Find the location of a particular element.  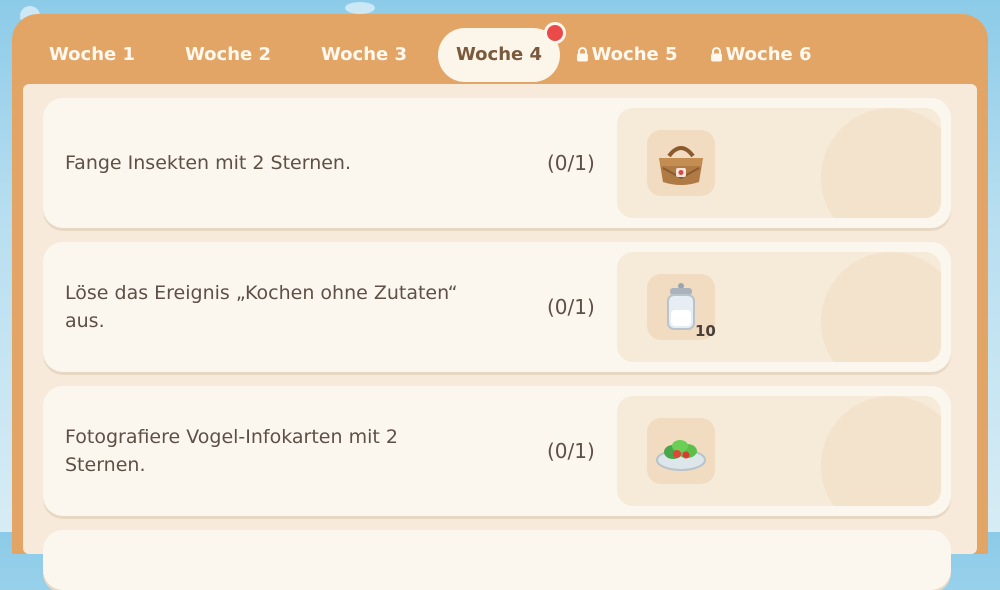

tab-week-6: Woche 6 is located at coordinates (761, 55).